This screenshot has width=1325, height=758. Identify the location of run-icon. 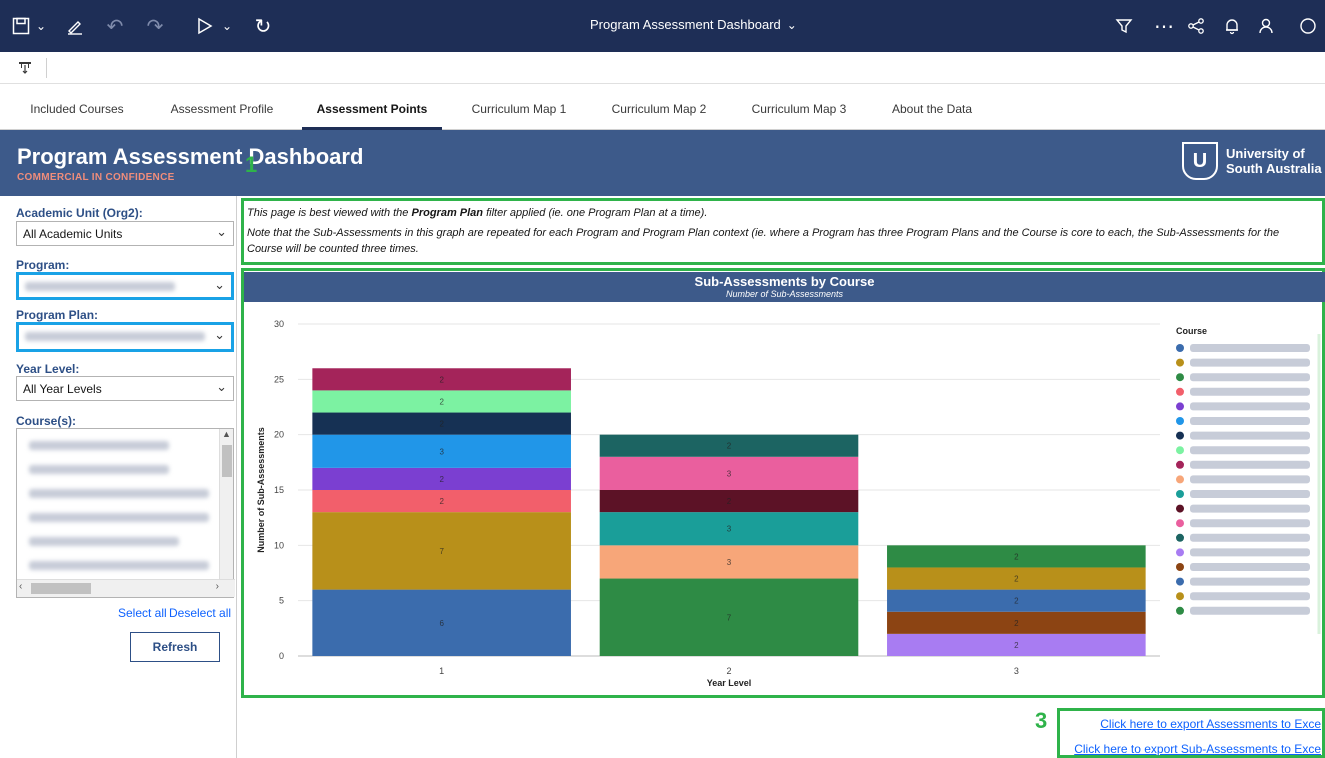
(205, 26).